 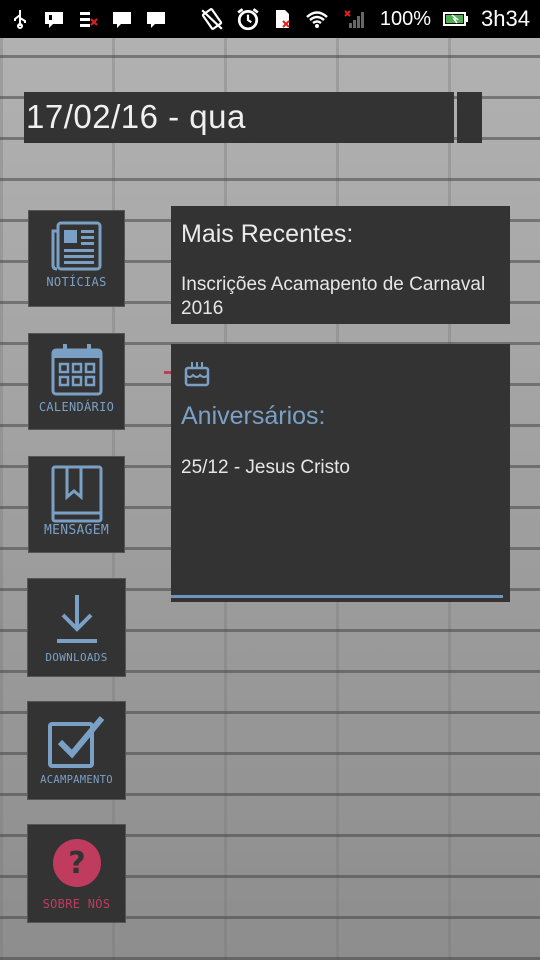 I want to click on download-icon, so click(x=76, y=619).